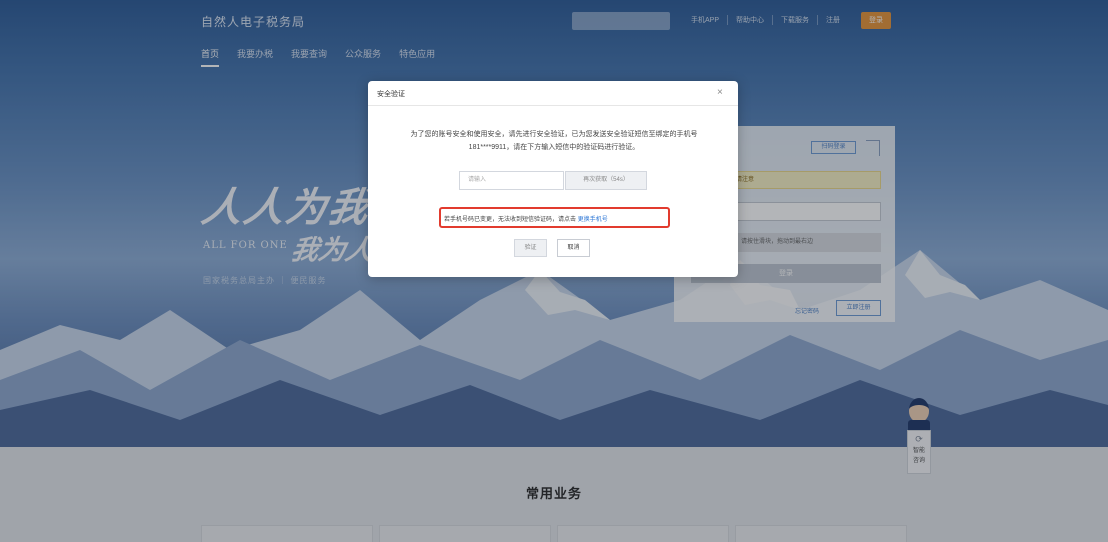  What do you see at coordinates (553, 105) in the screenshot?
I see `dialog-divider` at bounding box center [553, 105].